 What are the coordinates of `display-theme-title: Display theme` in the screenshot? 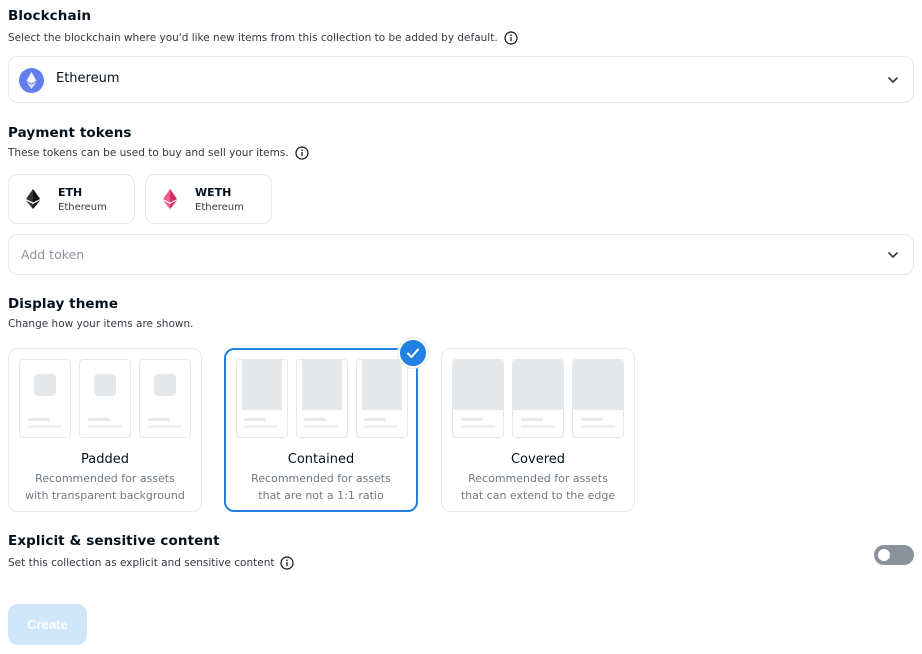 It's located at (63, 304).